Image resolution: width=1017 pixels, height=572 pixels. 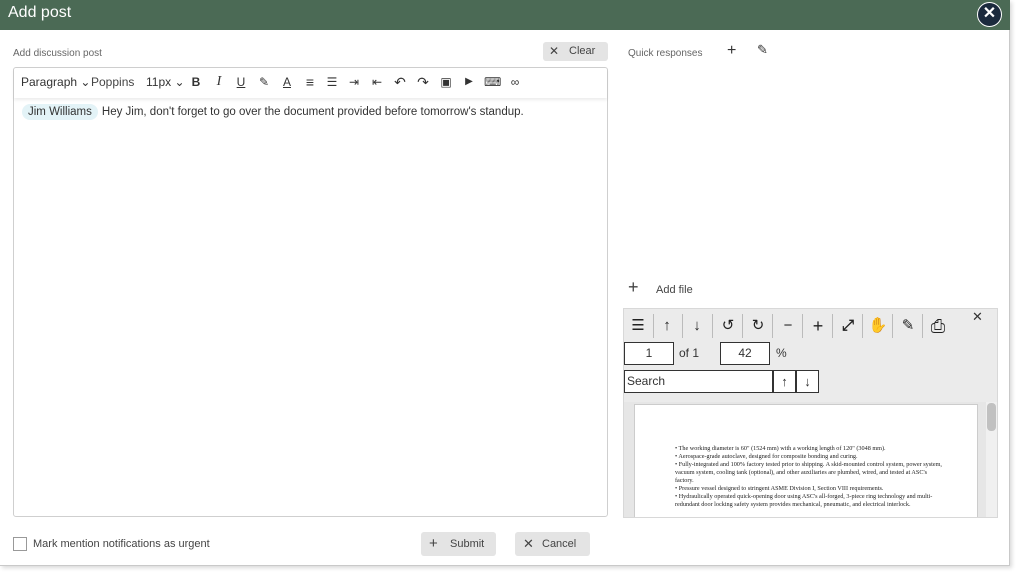 What do you see at coordinates (159, 82) in the screenshot?
I see `font-size-label: 11px` at bounding box center [159, 82].